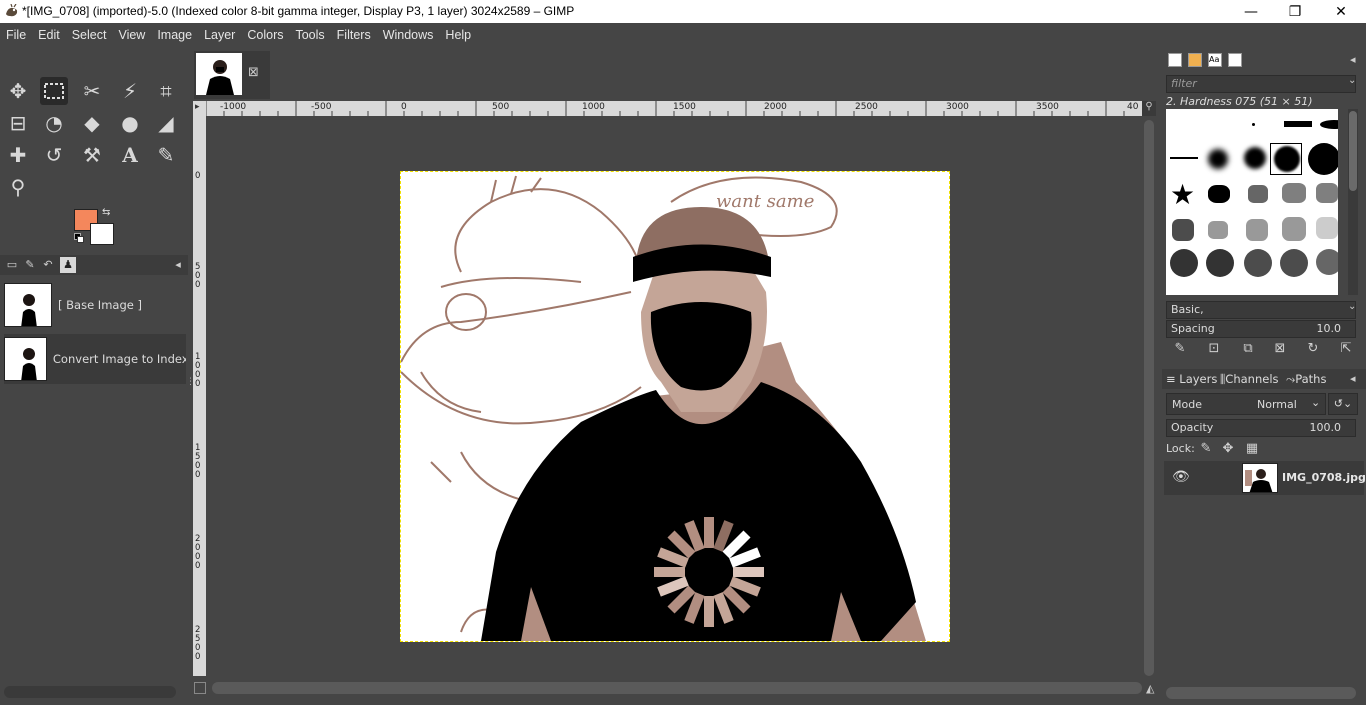 The width and height of the screenshot is (1366, 705). I want to click on undo-thumbnail, so click(25, 359).